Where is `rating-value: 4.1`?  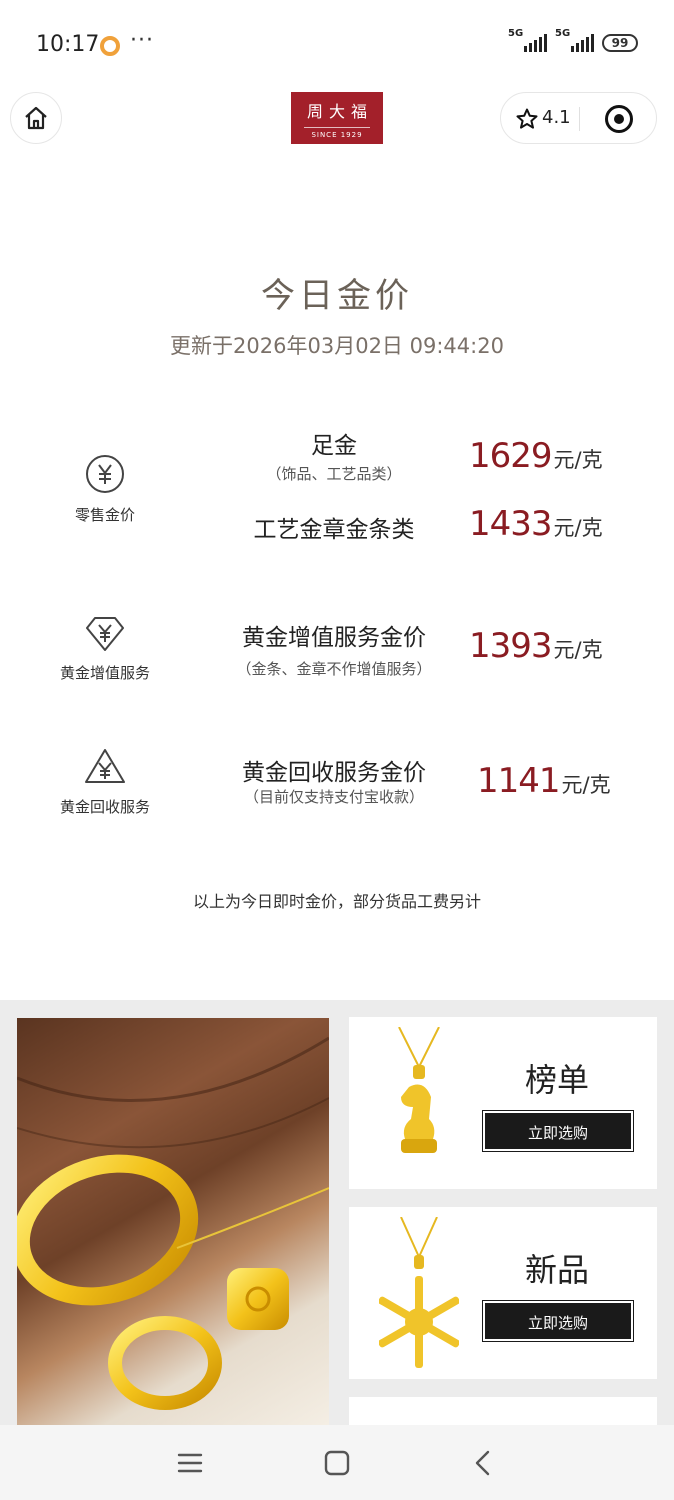
rating-value: 4.1 is located at coordinates (556, 117).